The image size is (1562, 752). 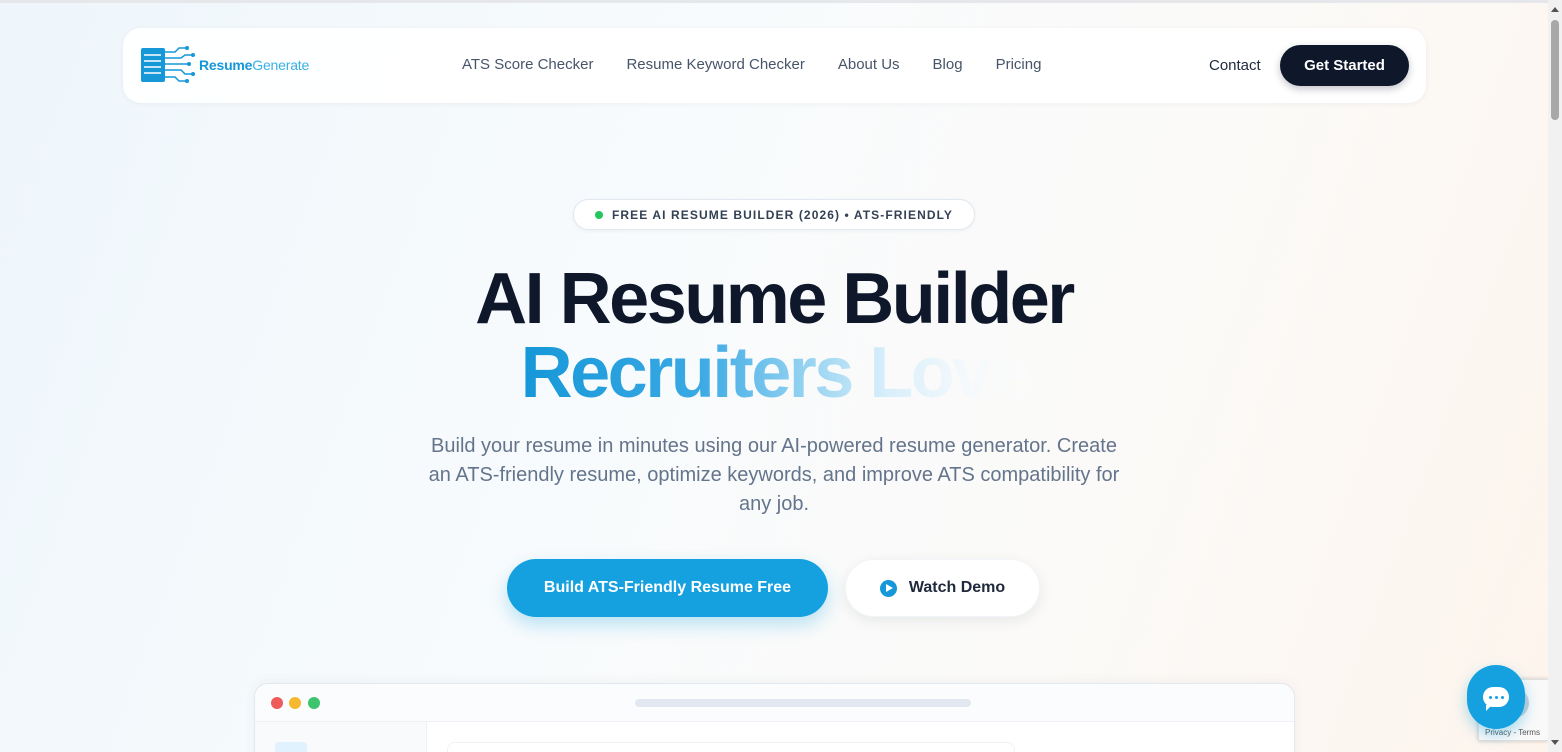 I want to click on window-maximize-dot-icon, so click(x=314, y=703).